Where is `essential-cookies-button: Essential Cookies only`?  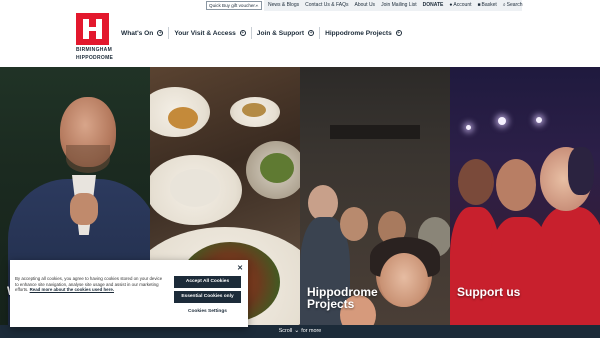
essential-cookies-button: Essential Cookies only is located at coordinates (207, 297).